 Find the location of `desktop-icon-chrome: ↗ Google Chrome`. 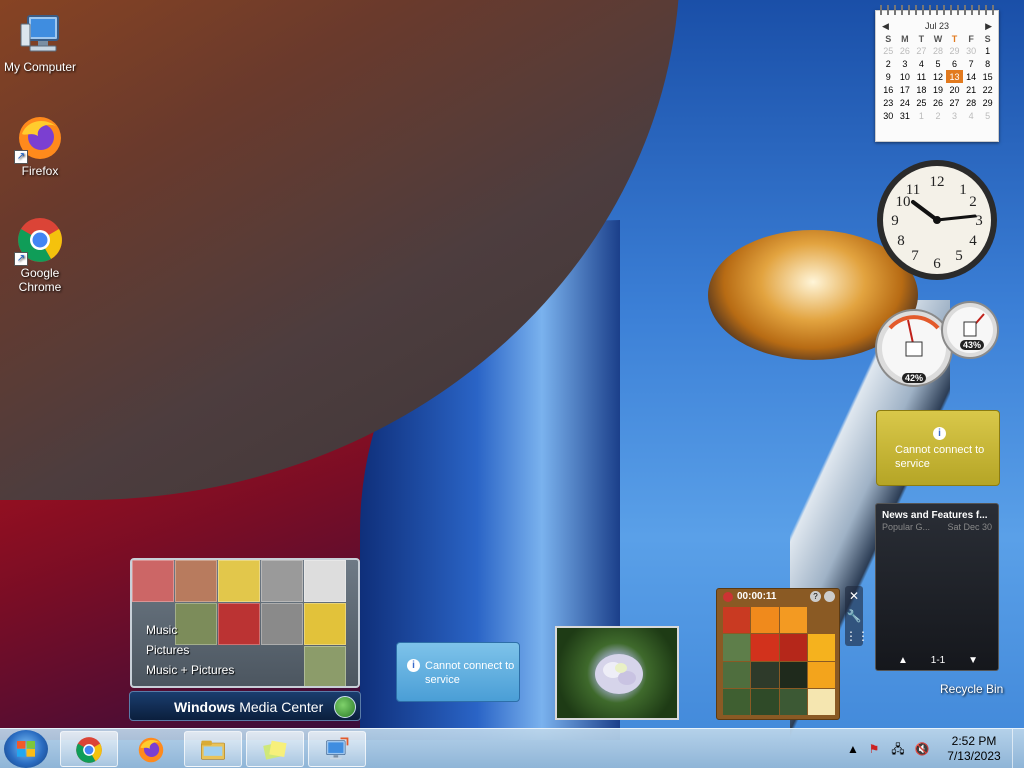

desktop-icon-chrome: ↗ Google Chrome is located at coordinates (40, 255).